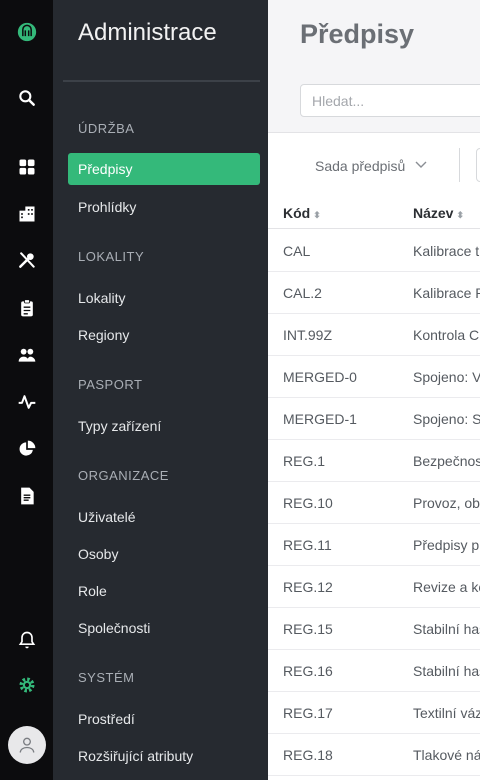 Image resolution: width=480 pixels, height=780 pixels. What do you see at coordinates (304, 461) in the screenshot?
I see `cell-kod: REG.1` at bounding box center [304, 461].